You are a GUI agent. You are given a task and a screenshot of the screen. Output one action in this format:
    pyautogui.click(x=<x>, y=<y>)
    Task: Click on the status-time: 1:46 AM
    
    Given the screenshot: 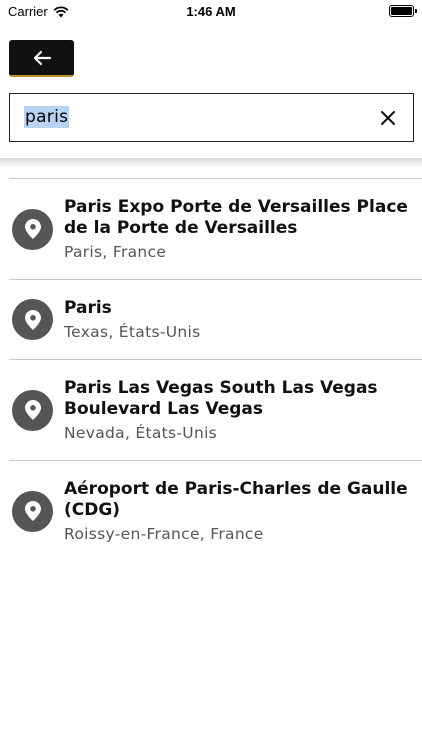 What is the action you would take?
    pyautogui.click(x=211, y=11)
    